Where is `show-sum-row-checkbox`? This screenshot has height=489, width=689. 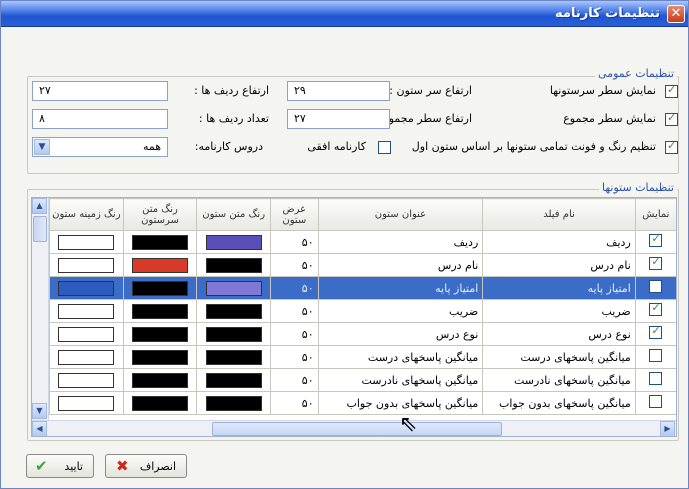
show-sum-row-checkbox is located at coordinates (671, 118).